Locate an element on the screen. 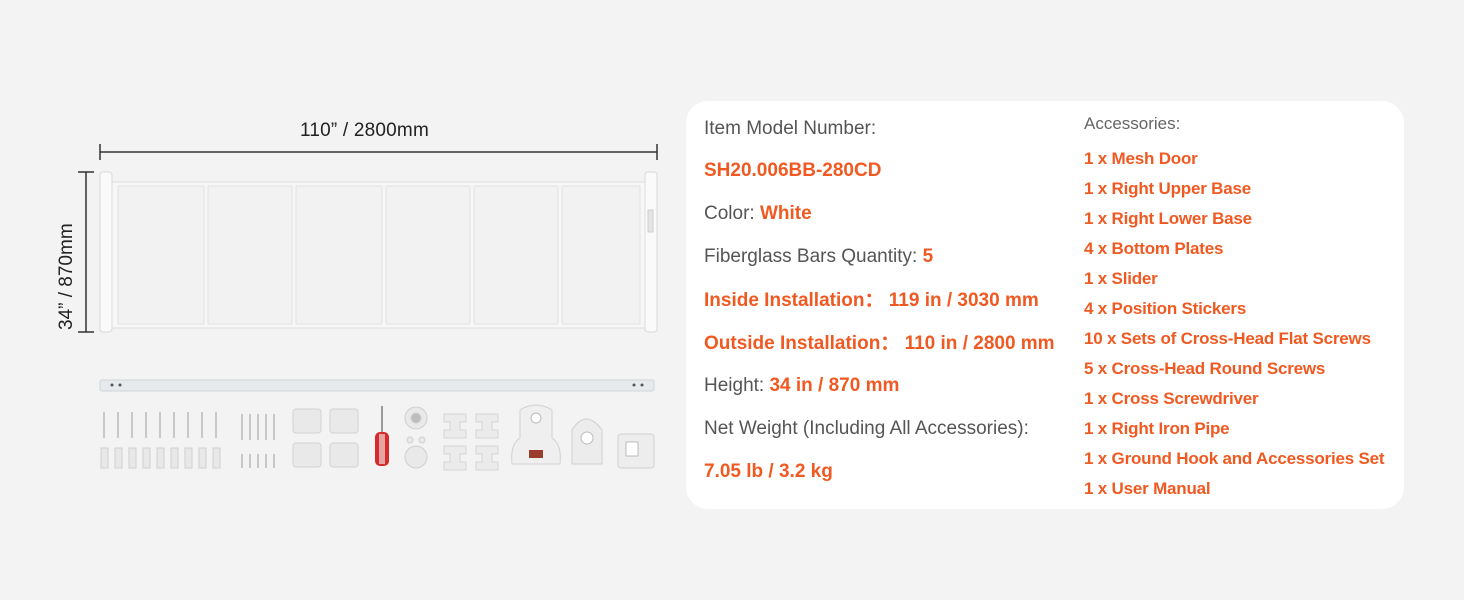 The image size is (1464, 600). accessory-item: 1 x User Manual is located at coordinates (1147, 488).